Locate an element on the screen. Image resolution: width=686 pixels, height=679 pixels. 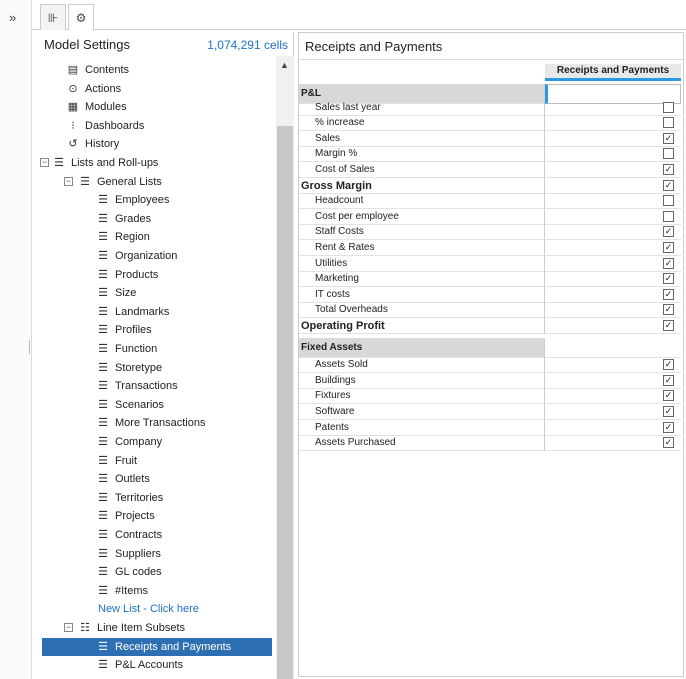
settings-tab: ⚙ is located at coordinates (81, 17).